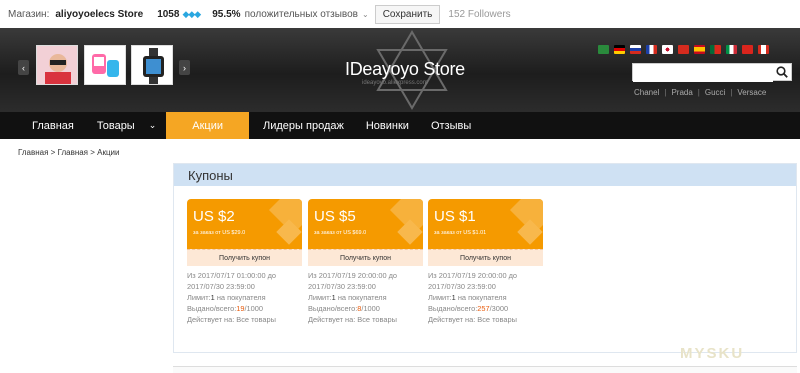 This screenshot has height=373, width=800. Describe the element at coordinates (387, 125) in the screenshot. I see `nav-item-new-arrivals: Новинки` at that location.